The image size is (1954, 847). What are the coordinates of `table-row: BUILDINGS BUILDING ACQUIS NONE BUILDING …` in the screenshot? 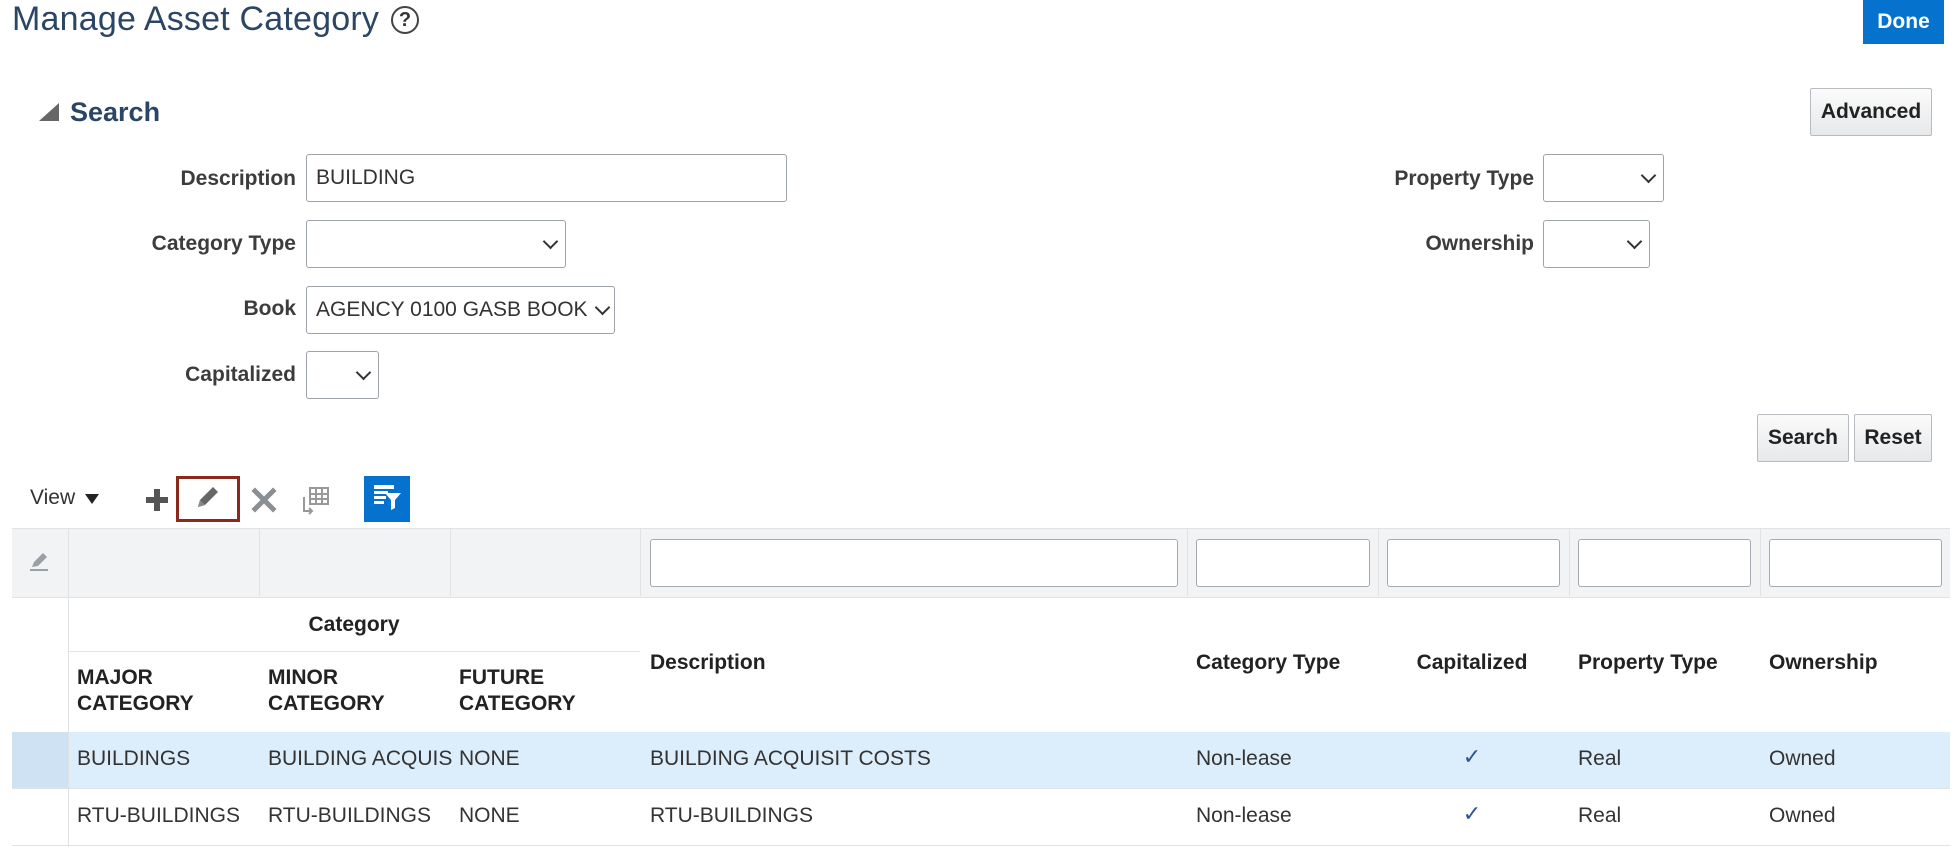 It's located at (981, 760).